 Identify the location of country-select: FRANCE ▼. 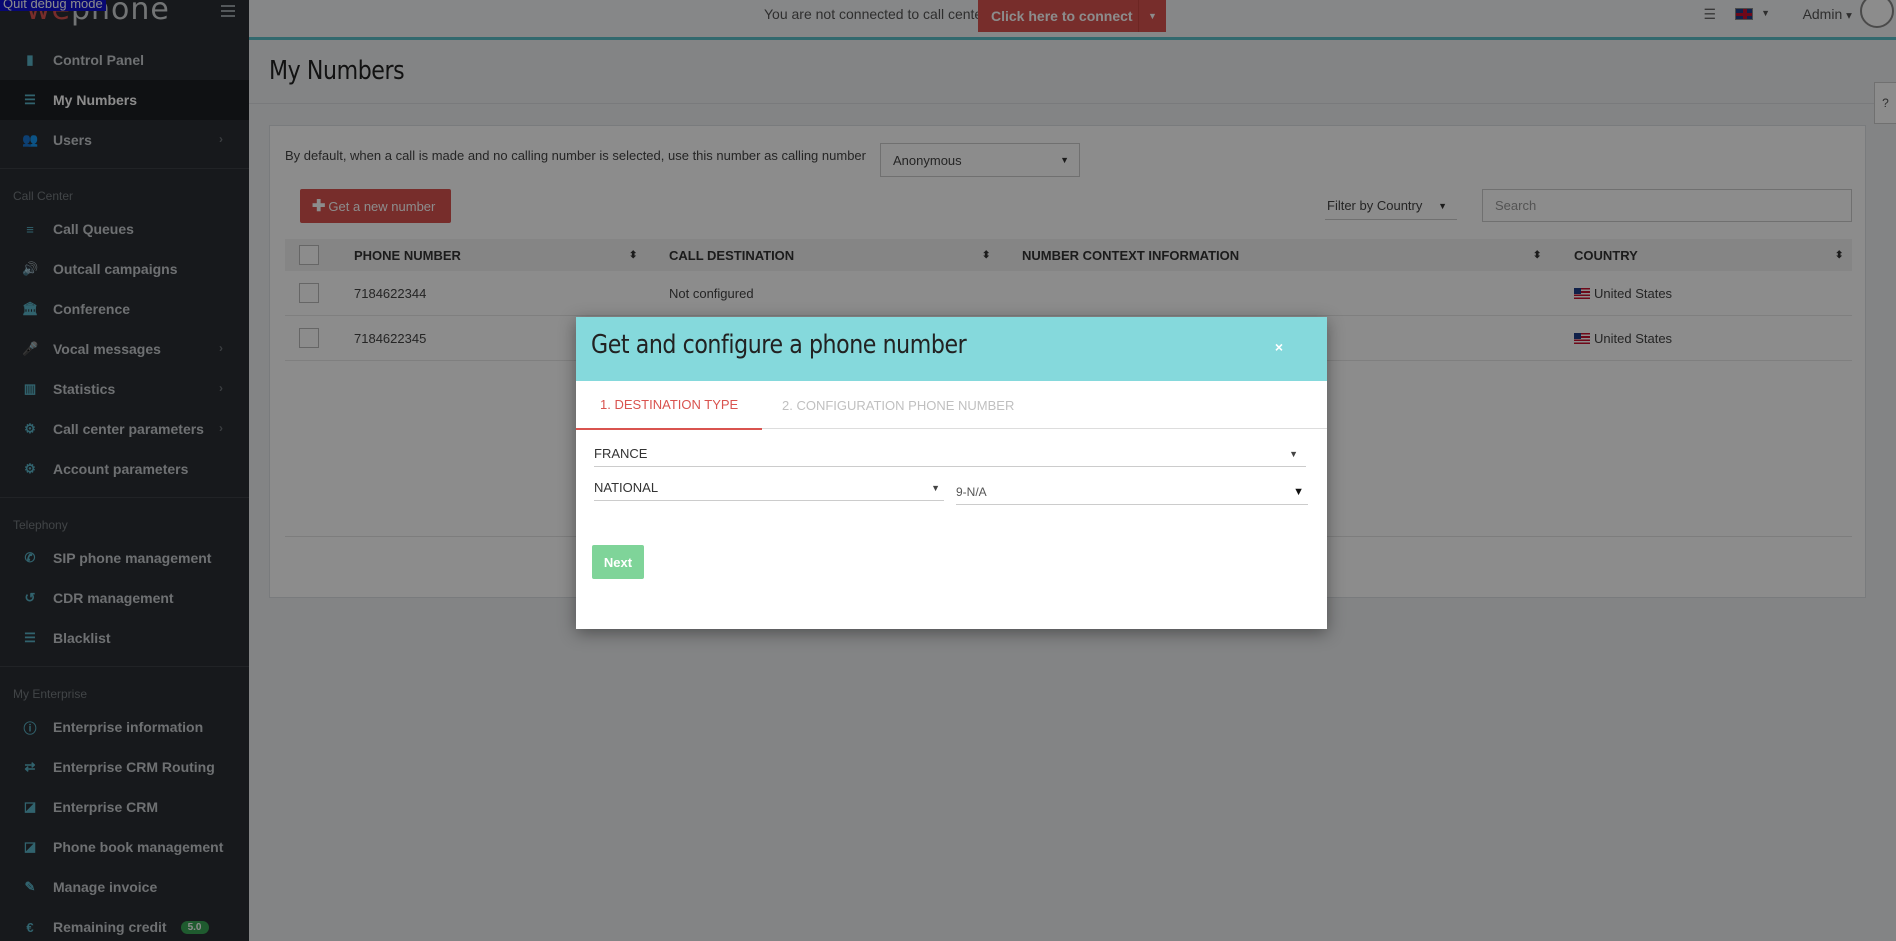
(950, 454).